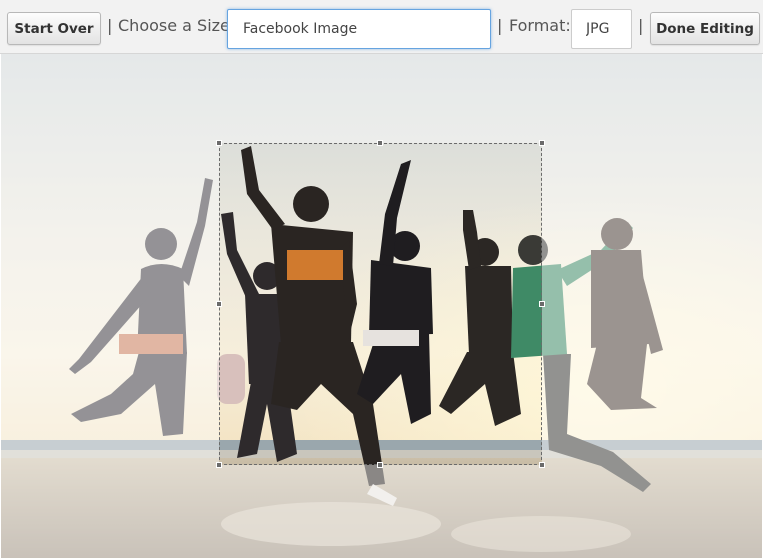 Image resolution: width=763 pixels, height=558 pixels. Describe the element at coordinates (542, 143) in the screenshot. I see `crop-handle-top-right` at that location.